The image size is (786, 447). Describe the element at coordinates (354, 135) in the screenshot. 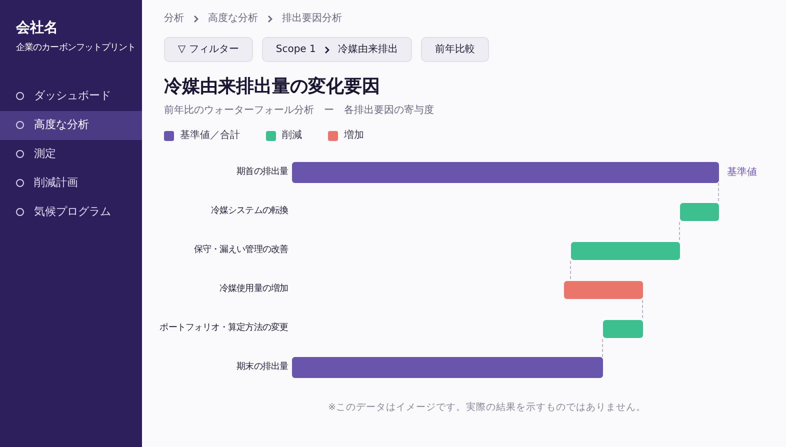

I see `legend-label: 増加` at that location.